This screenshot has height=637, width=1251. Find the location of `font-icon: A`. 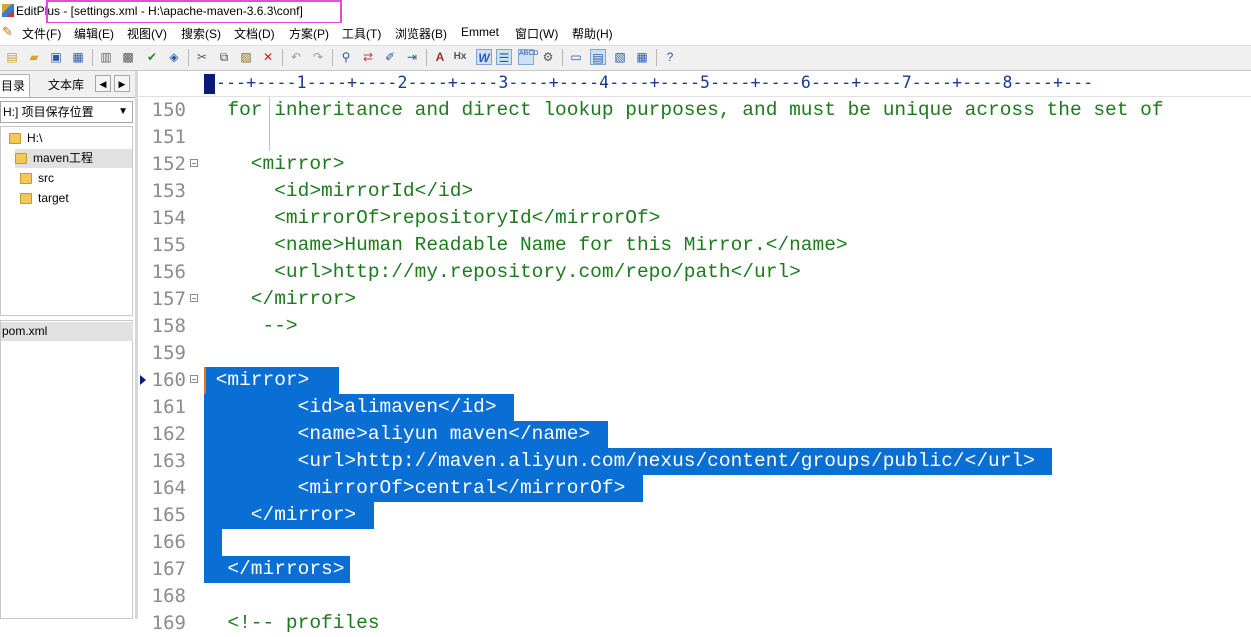

font-icon: A is located at coordinates (440, 57).